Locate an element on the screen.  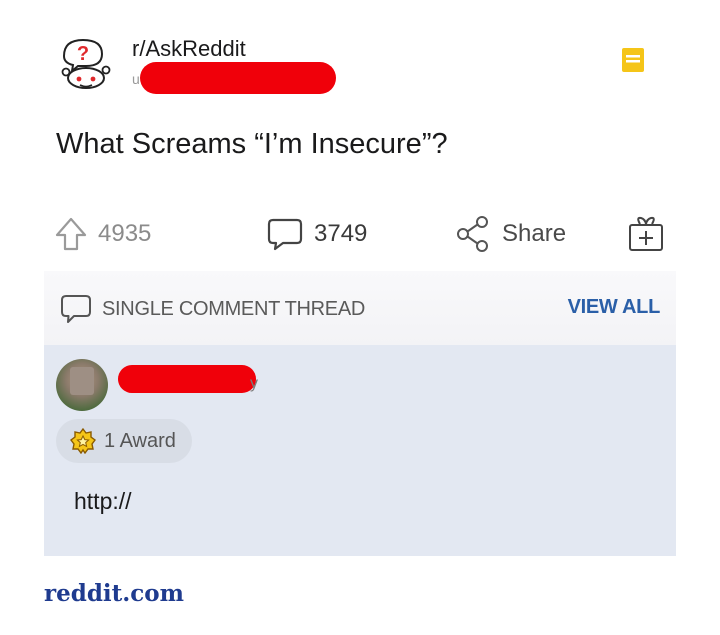
subreddit-snoo-icon: ? is located at coordinates (87, 65).